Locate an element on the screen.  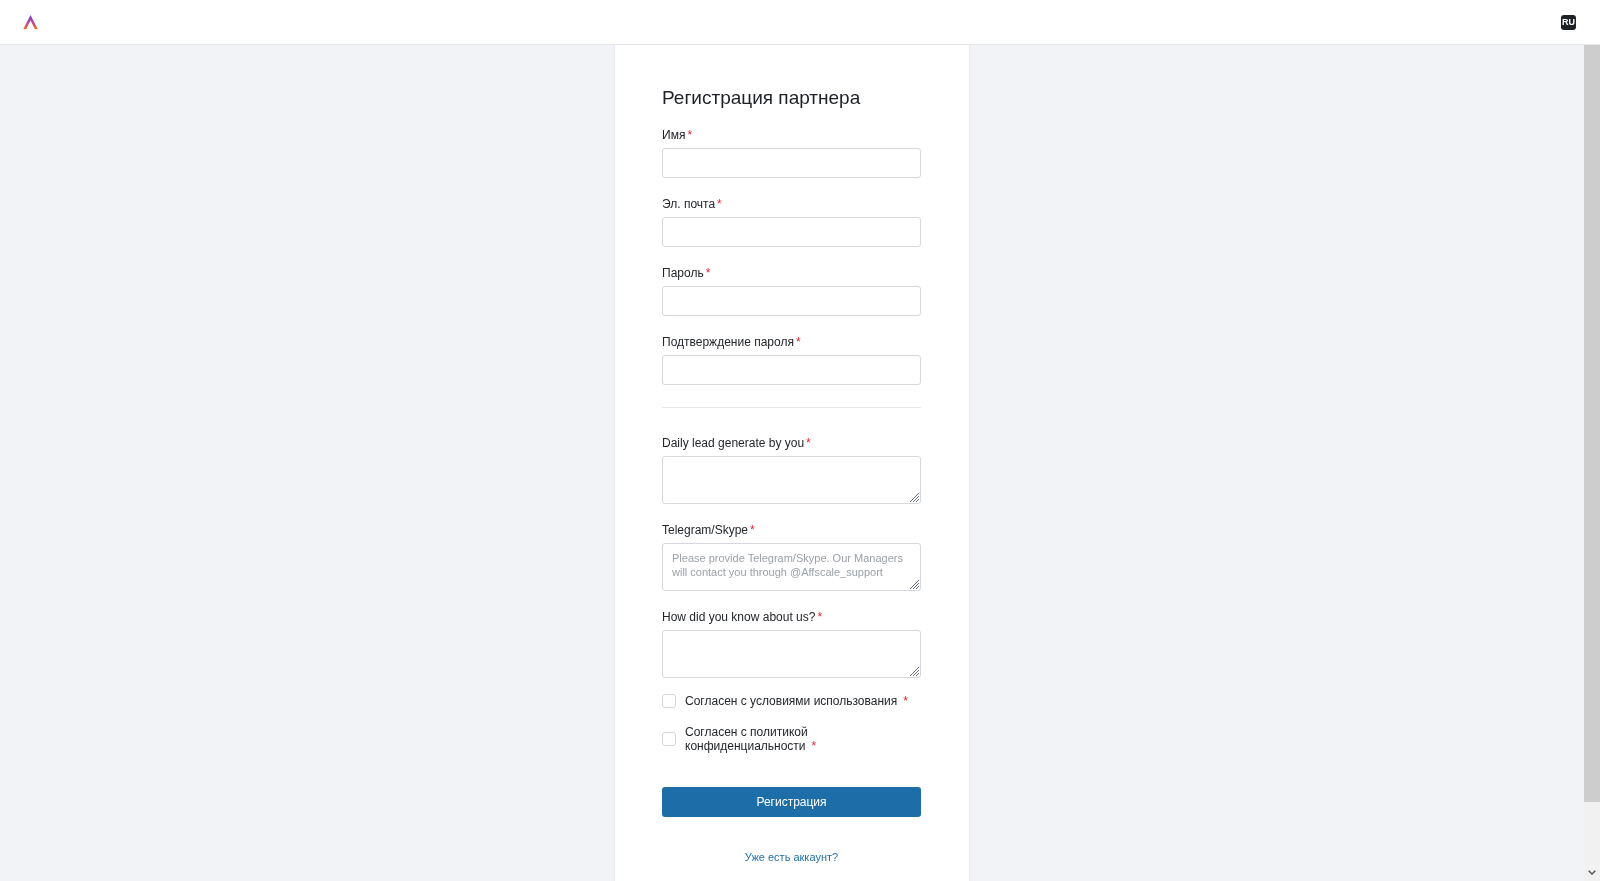
field-label: Подтверждение пароля is located at coordinates (728, 342).